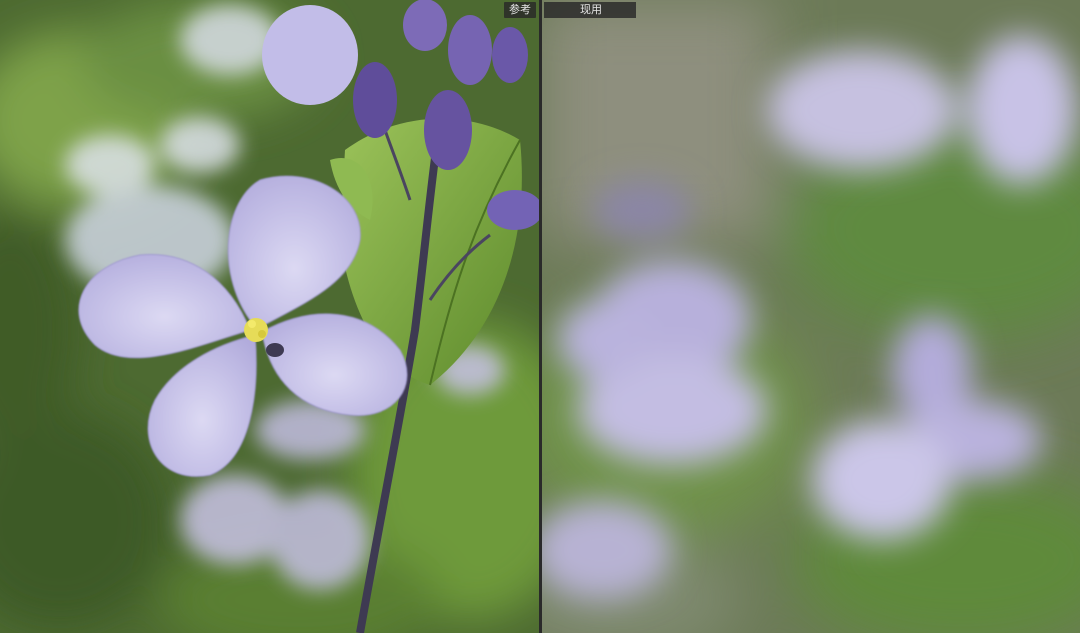  I want to click on reference-label: 参考, so click(520, 10).